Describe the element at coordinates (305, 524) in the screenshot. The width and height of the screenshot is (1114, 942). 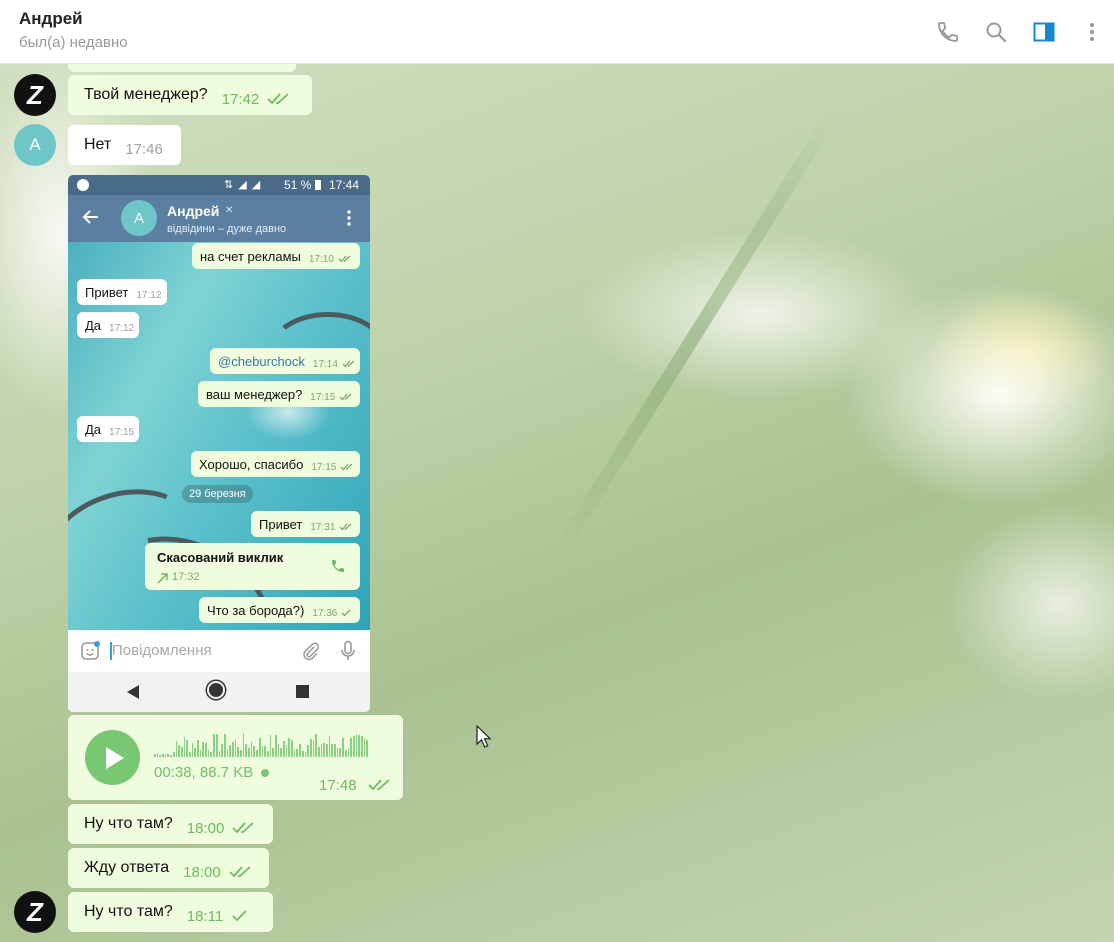
I see `phone-bubble: Привет 17:31` at that location.